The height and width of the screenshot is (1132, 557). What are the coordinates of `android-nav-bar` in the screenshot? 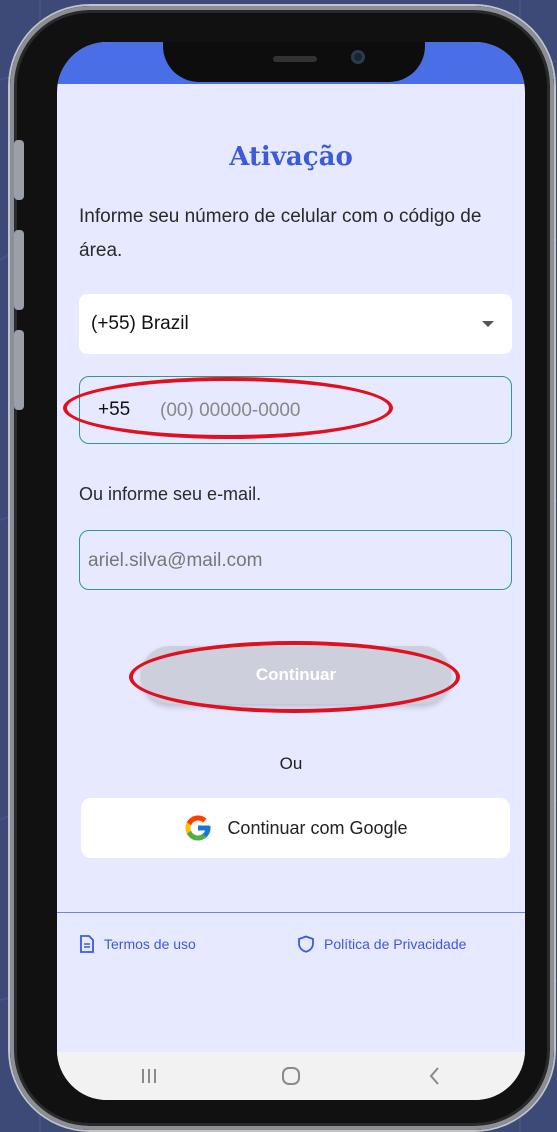 It's located at (291, 1076).